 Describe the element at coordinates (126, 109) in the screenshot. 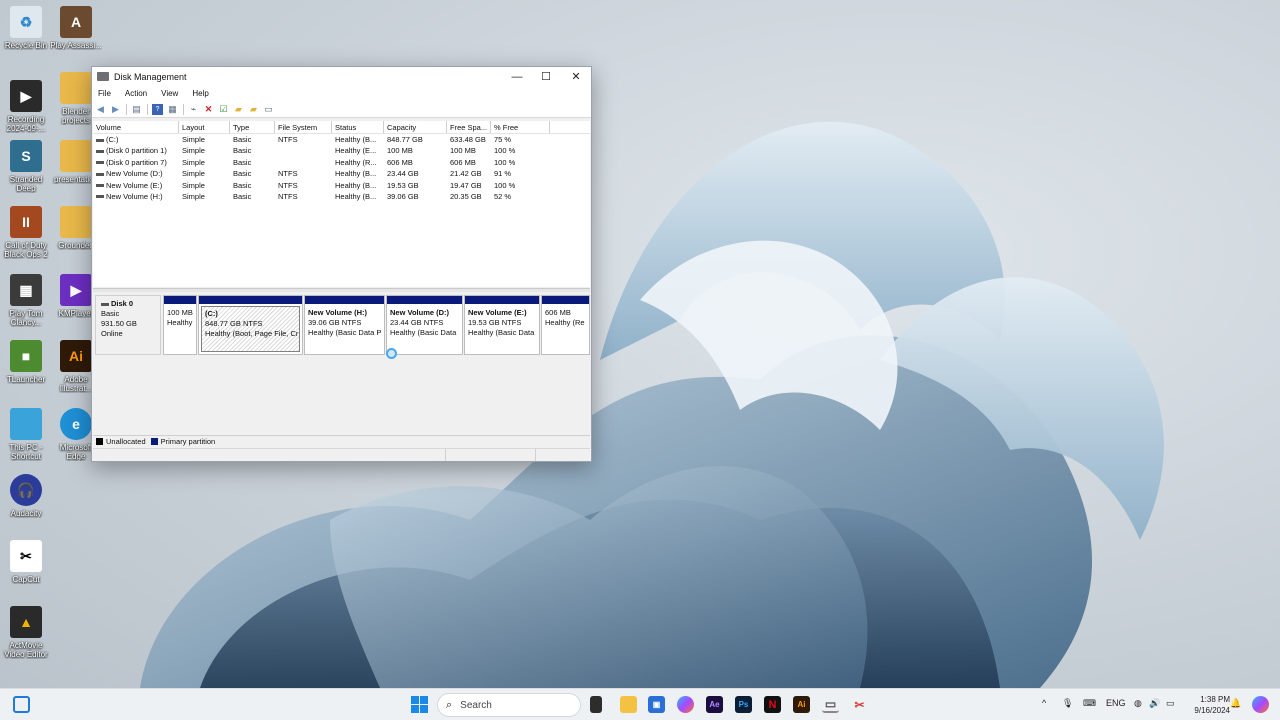

I see `toolbar-divider` at that location.